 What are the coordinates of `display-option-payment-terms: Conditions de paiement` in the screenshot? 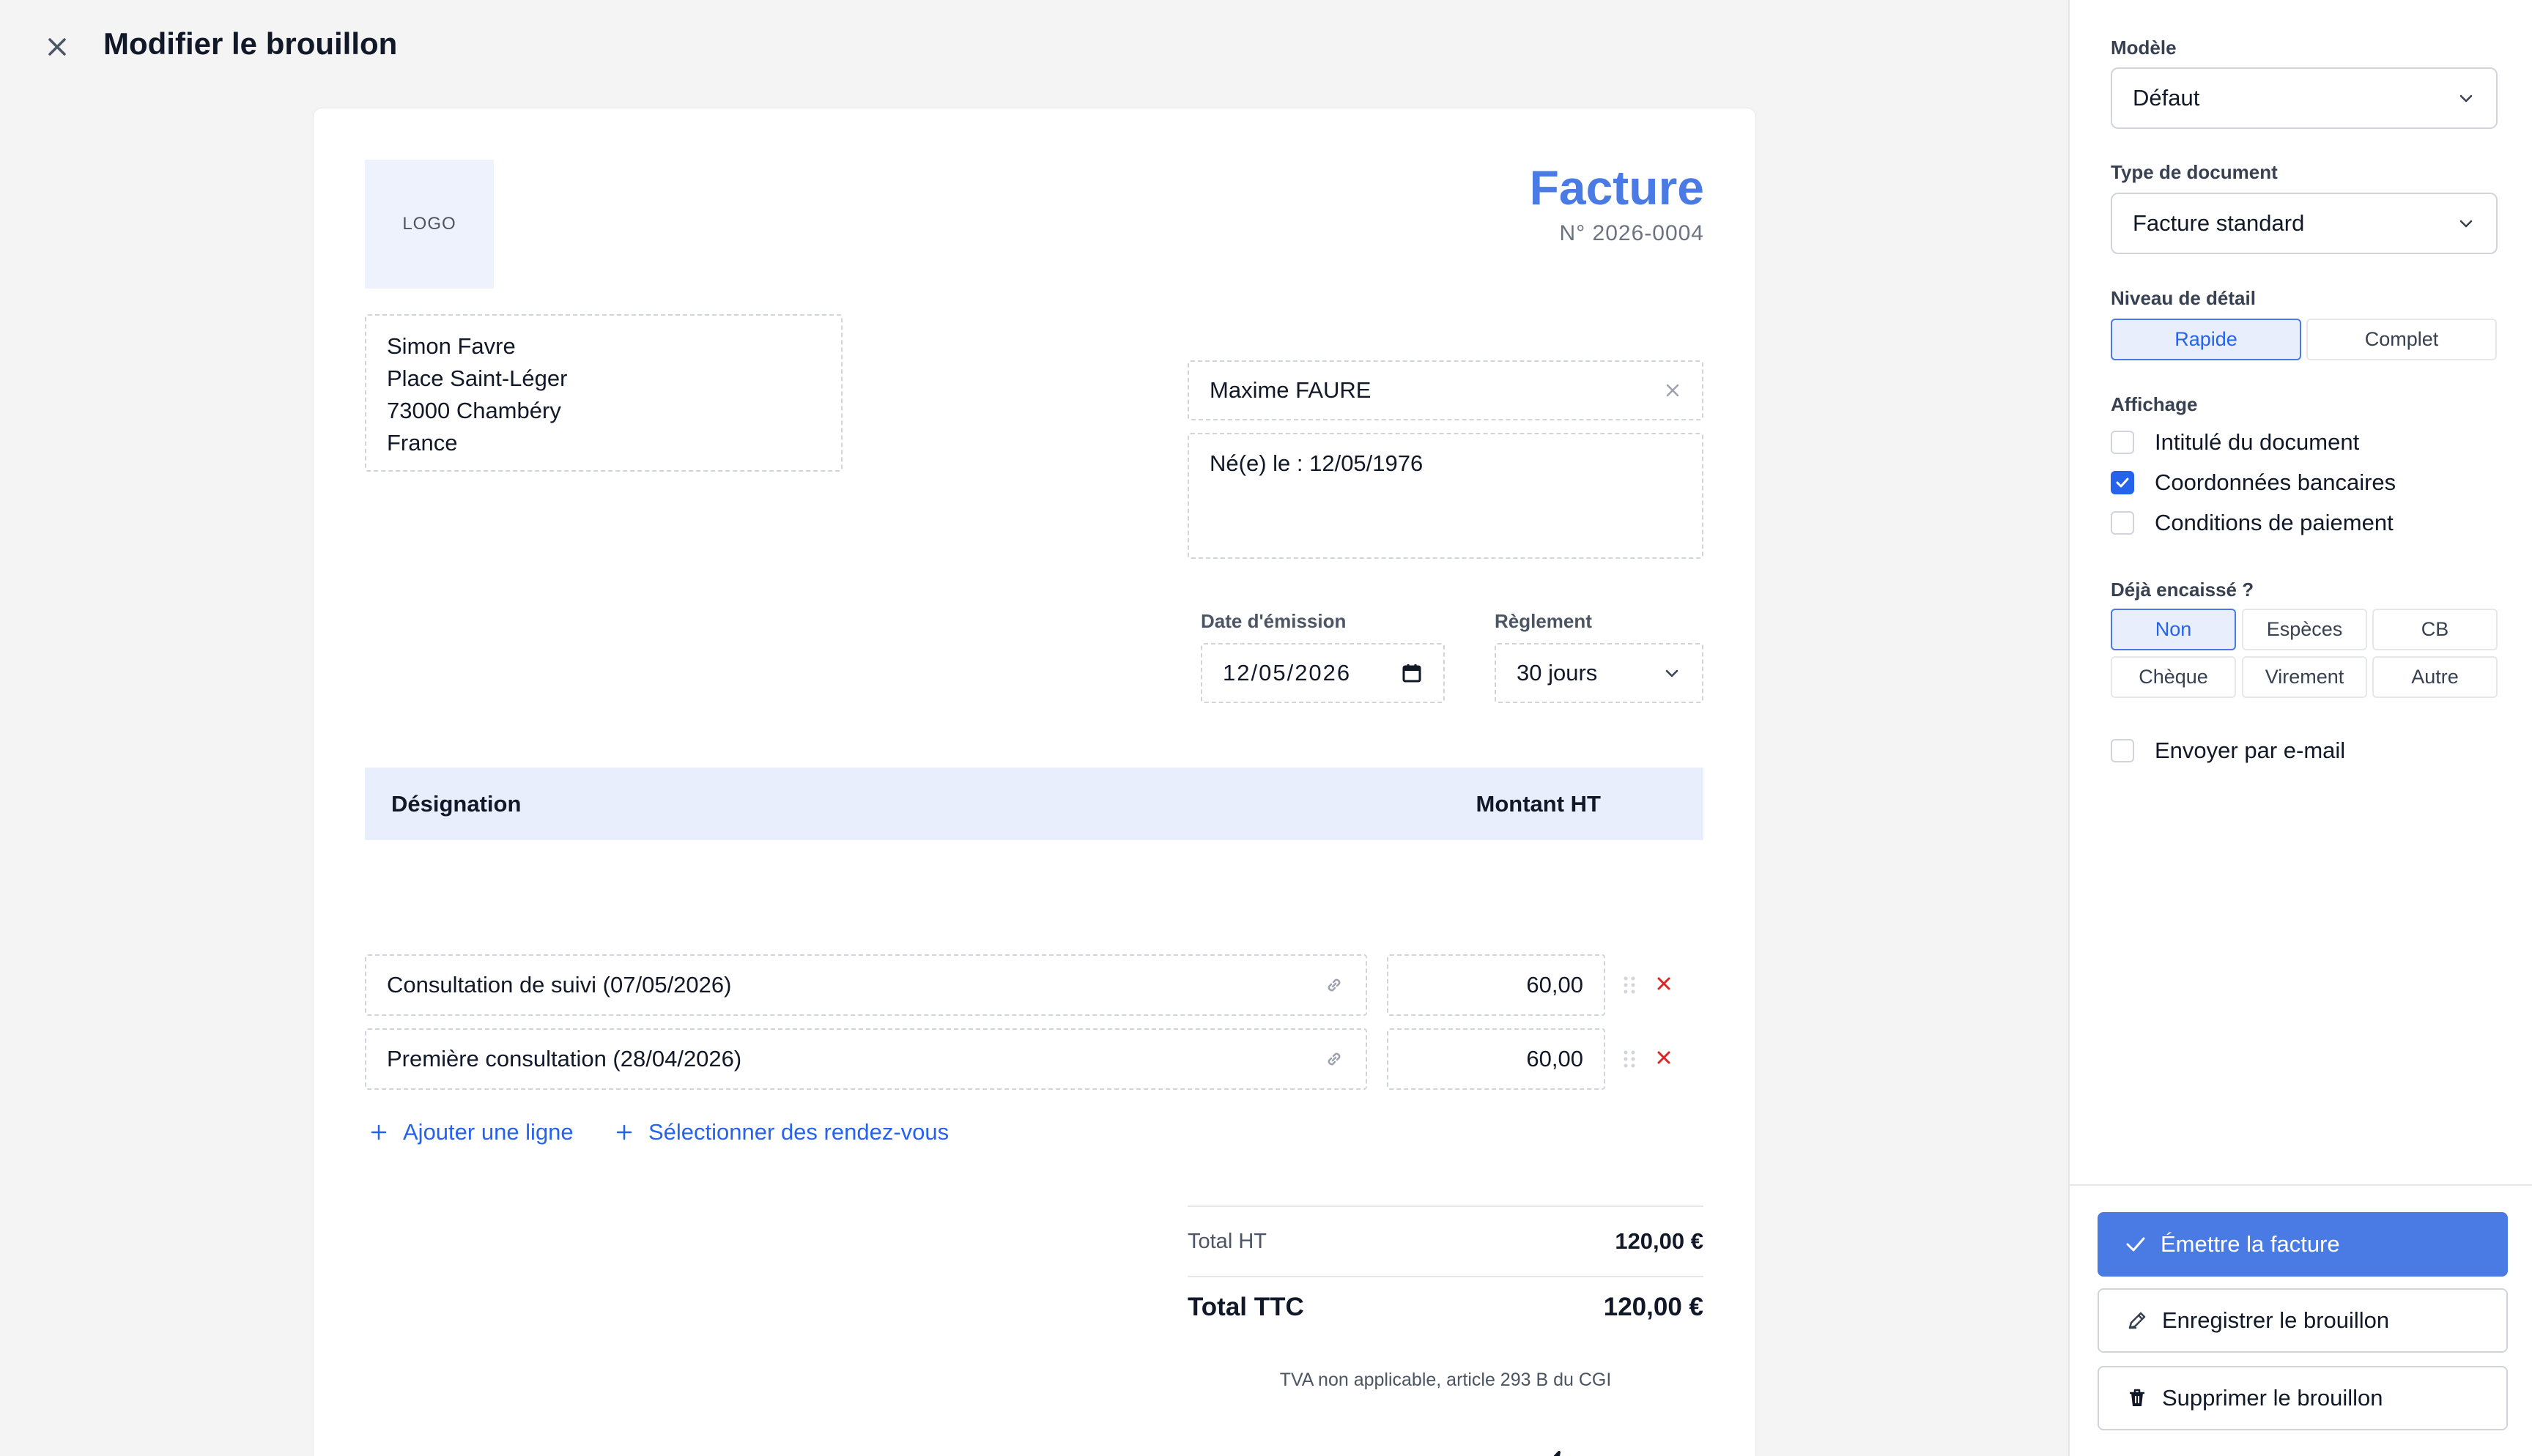 It's located at (2252, 523).